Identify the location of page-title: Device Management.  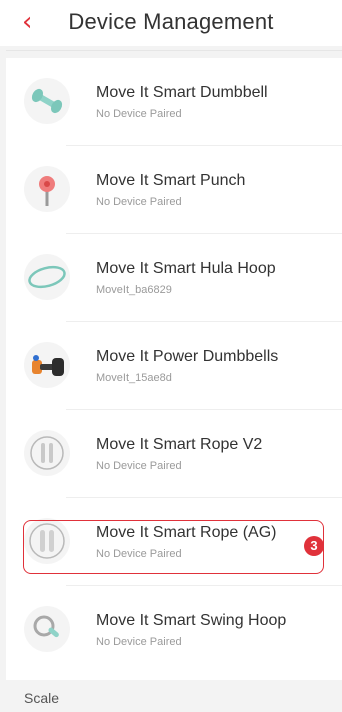
(171, 21).